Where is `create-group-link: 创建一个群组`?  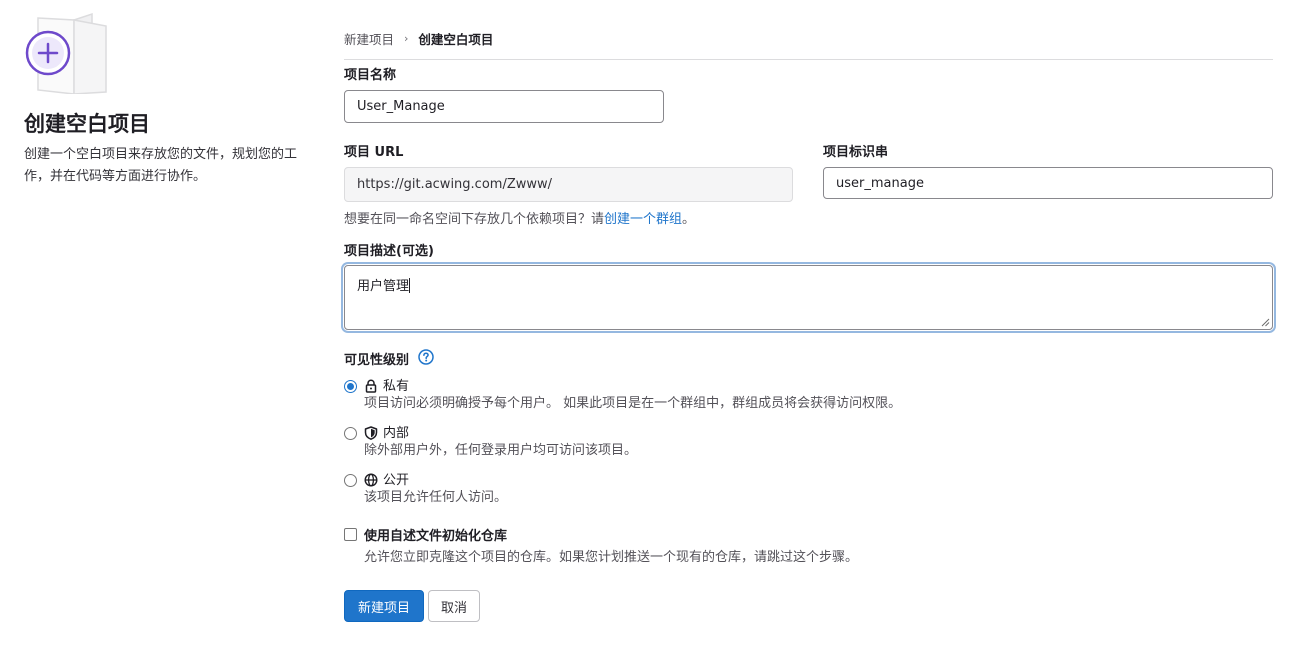
create-group-link: 创建一个群组 is located at coordinates (643, 219).